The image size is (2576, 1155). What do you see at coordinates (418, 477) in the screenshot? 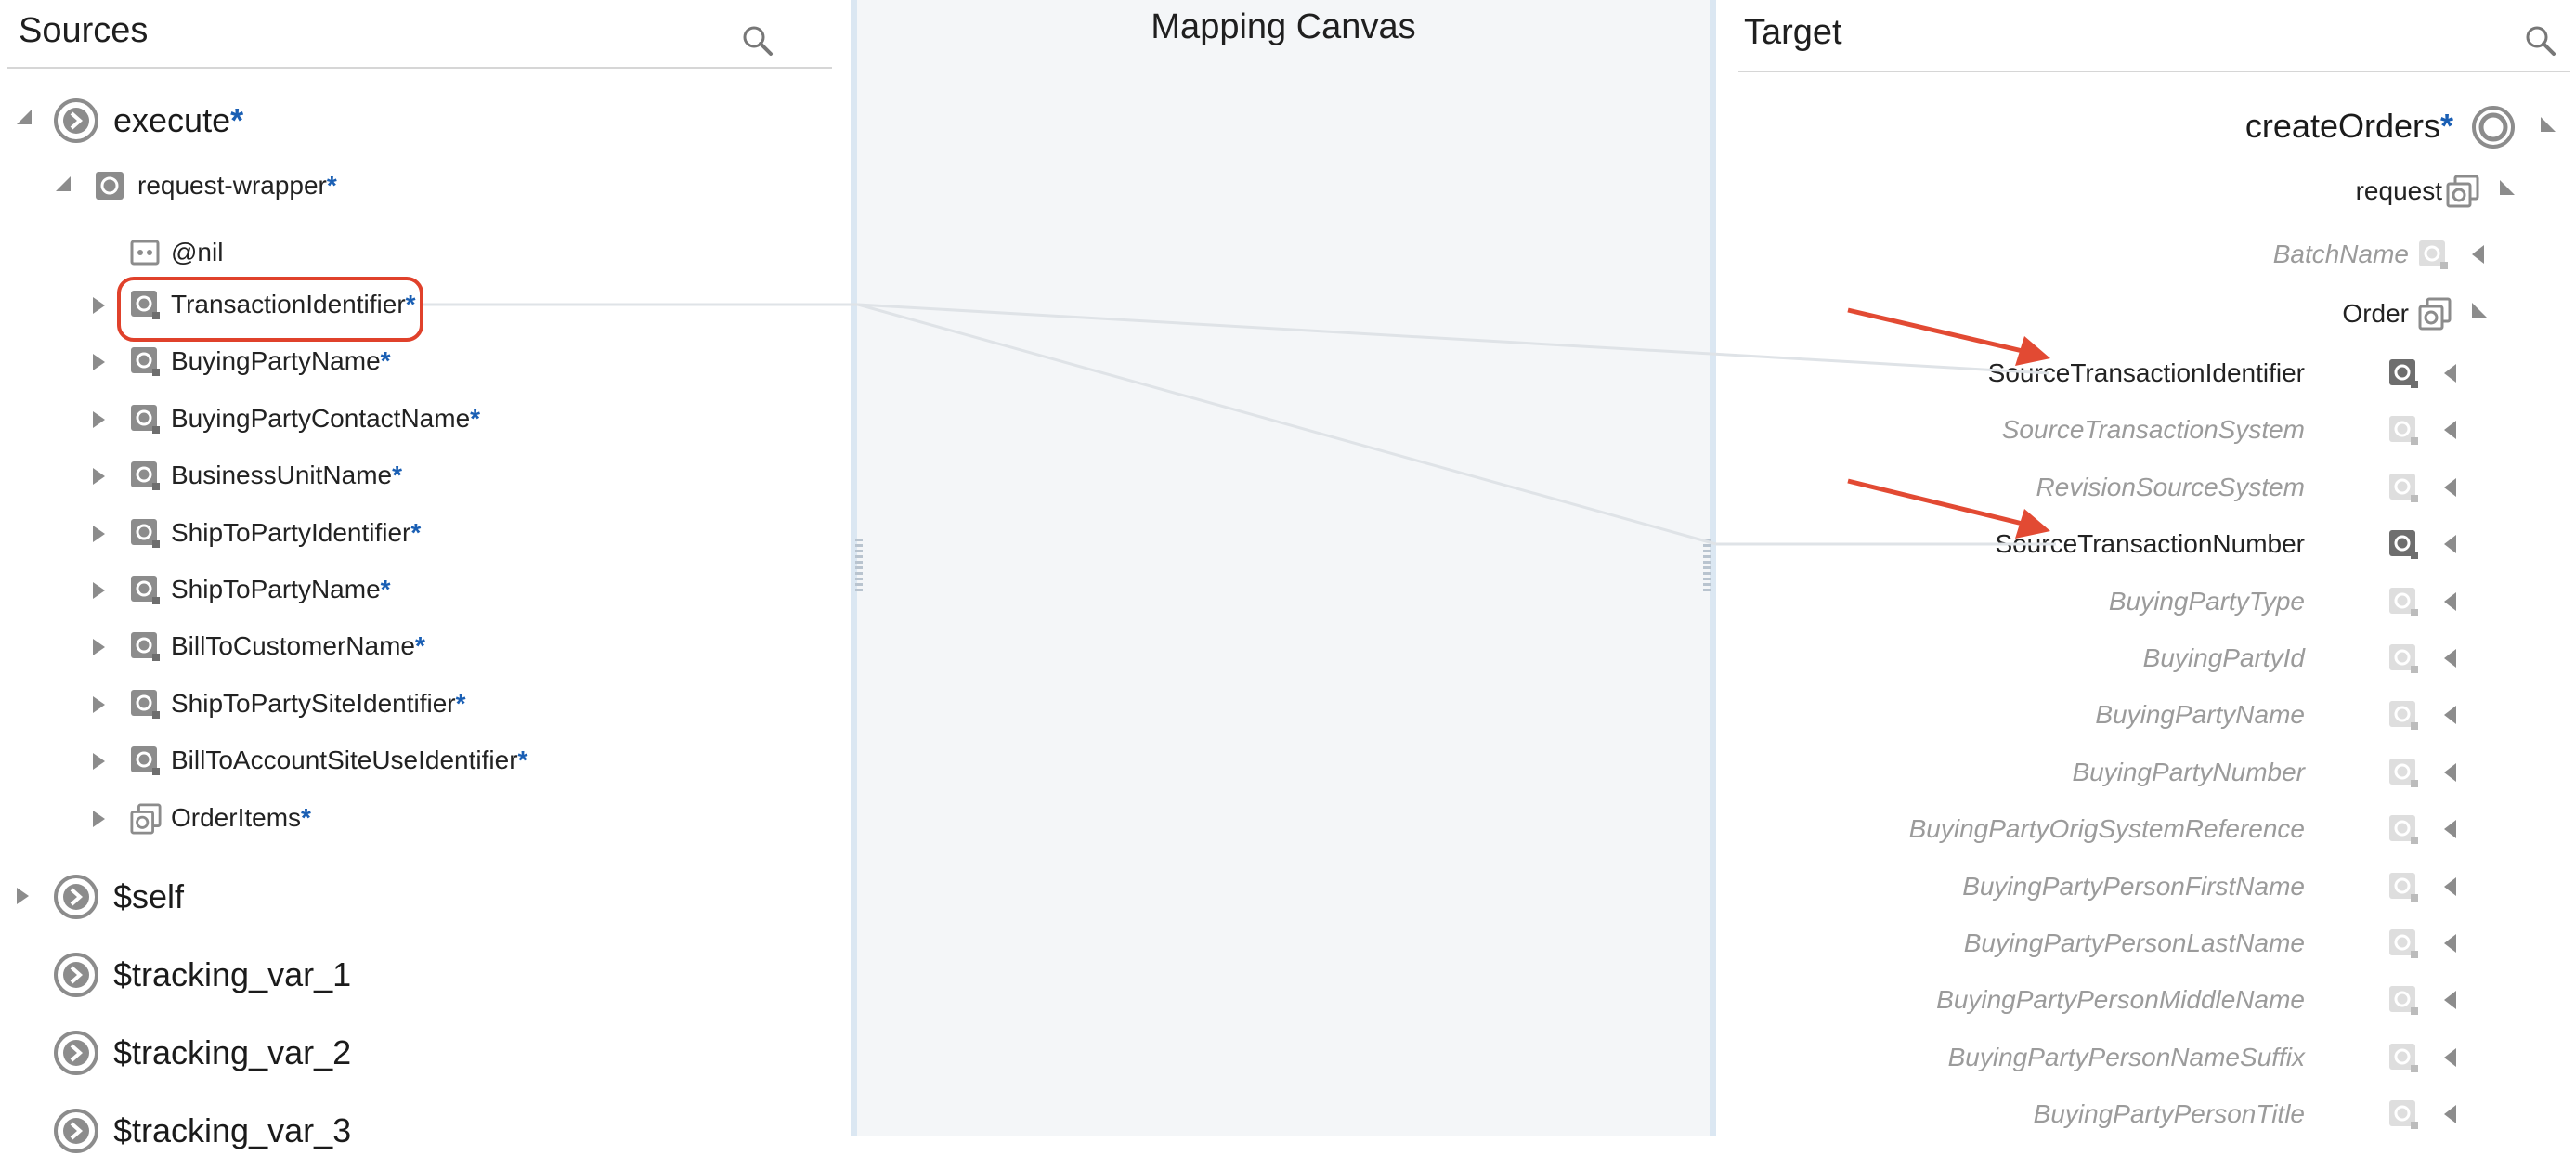
I see `source-item-businessunitname: BusinessUnitName*` at bounding box center [418, 477].